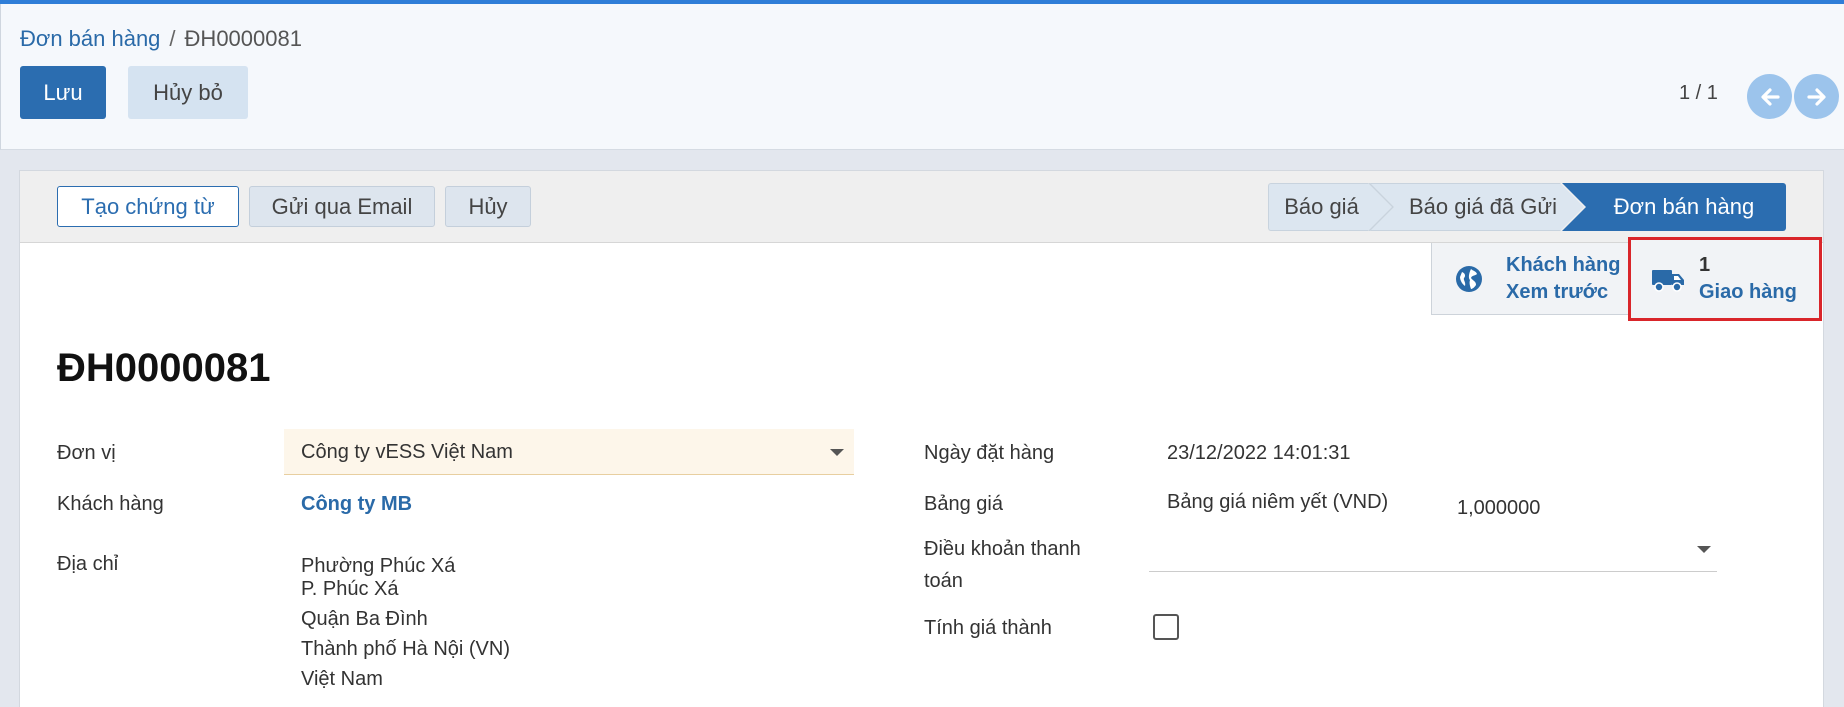 Image resolution: width=1844 pixels, height=707 pixels. Describe the element at coordinates (1499, 508) in the screenshot. I see `currency-rate-value: 1,000000` at that location.